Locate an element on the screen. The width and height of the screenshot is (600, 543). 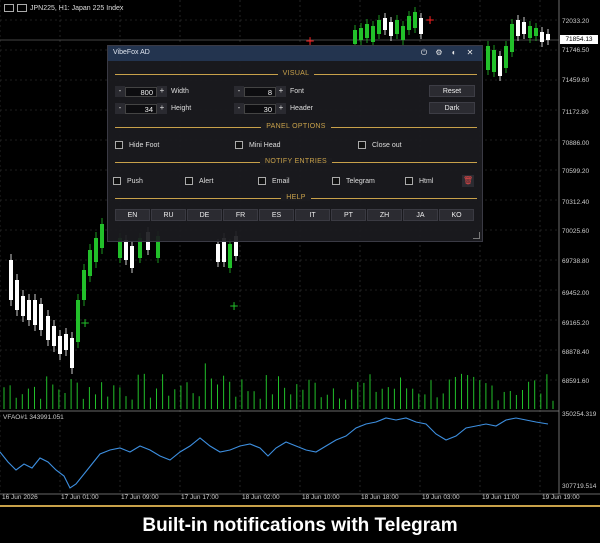
power-icon: ⏻ is located at coordinates (424, 53).